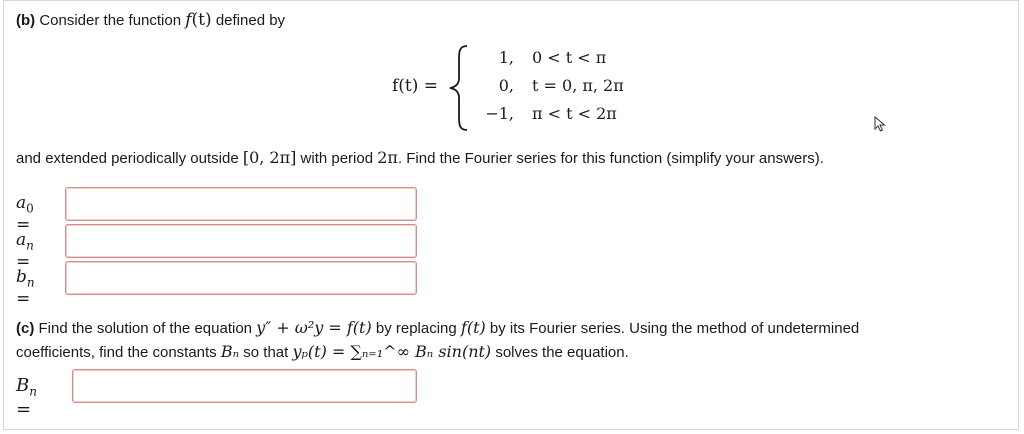 The width and height of the screenshot is (1024, 434). What do you see at coordinates (26, 20) in the screenshot?
I see `part-b-label: (b)` at bounding box center [26, 20].